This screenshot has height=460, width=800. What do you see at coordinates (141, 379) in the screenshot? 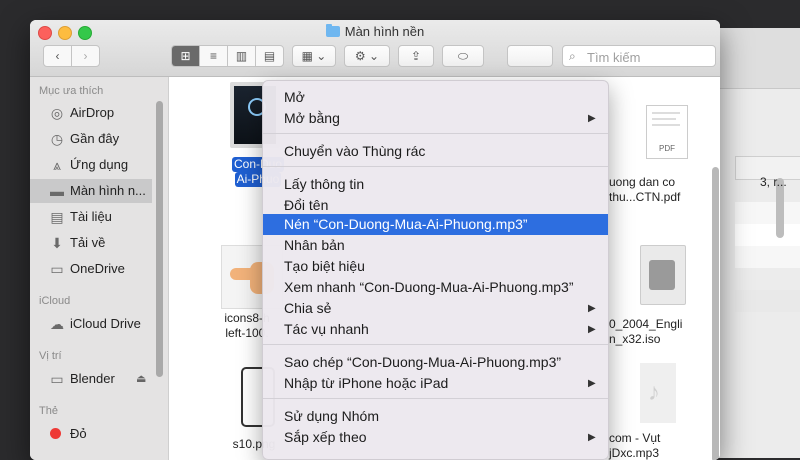
I see `eject-icon: ⏏` at bounding box center [141, 379].